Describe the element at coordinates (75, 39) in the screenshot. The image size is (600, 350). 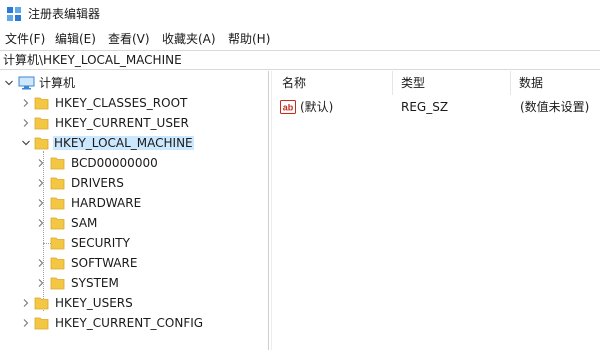
I see `menu-edit: 编辑(E)` at that location.